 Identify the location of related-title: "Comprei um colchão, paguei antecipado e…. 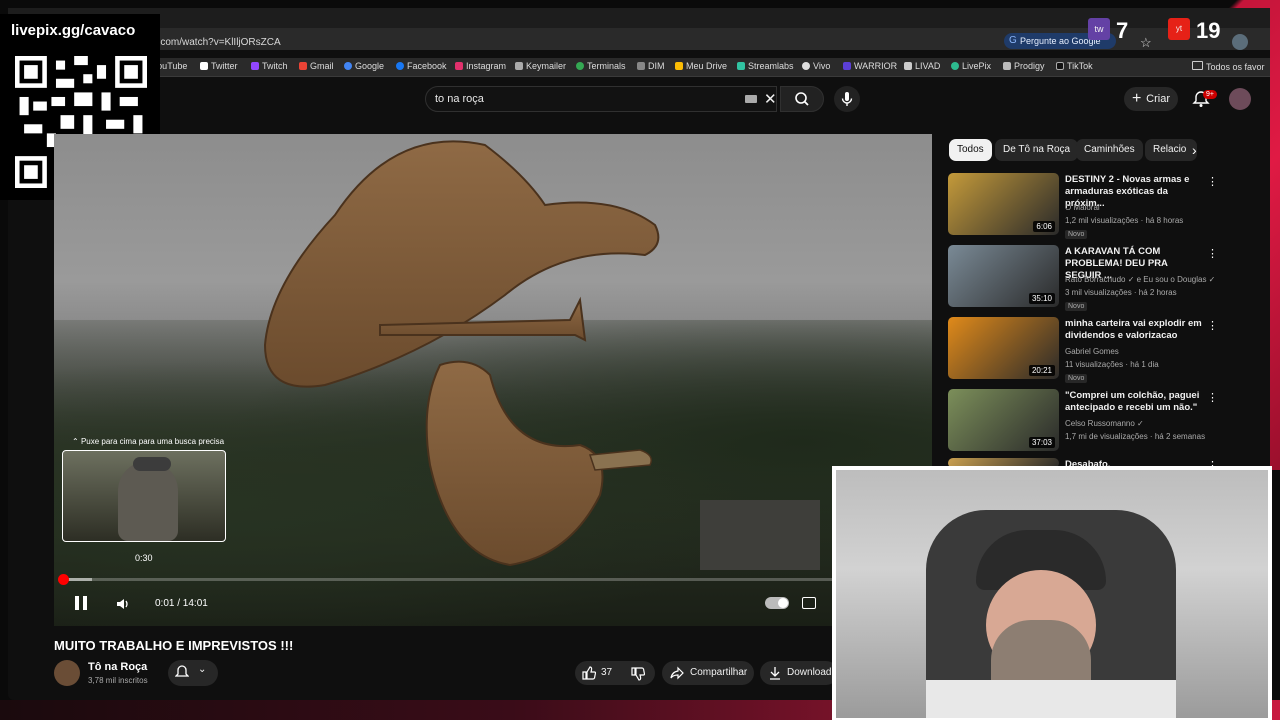
(1135, 402).